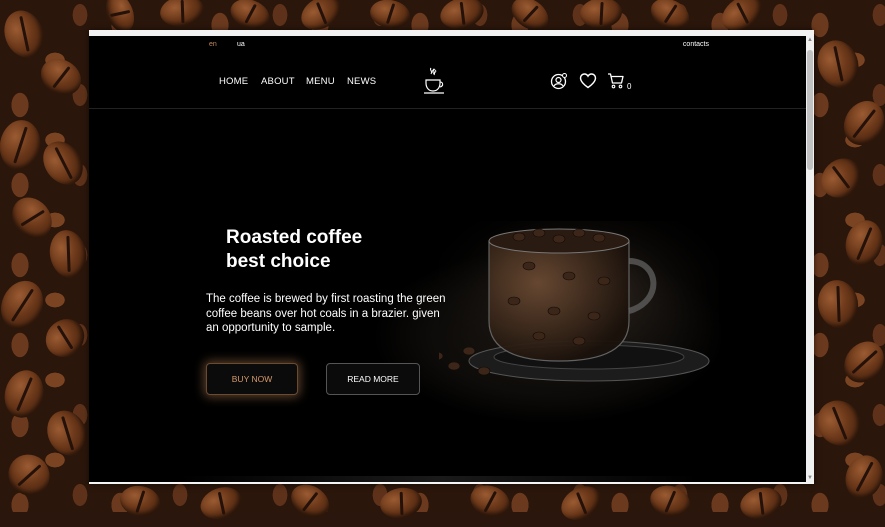 The height and width of the screenshot is (527, 885). I want to click on nav-about-link: ABOUT, so click(278, 81).